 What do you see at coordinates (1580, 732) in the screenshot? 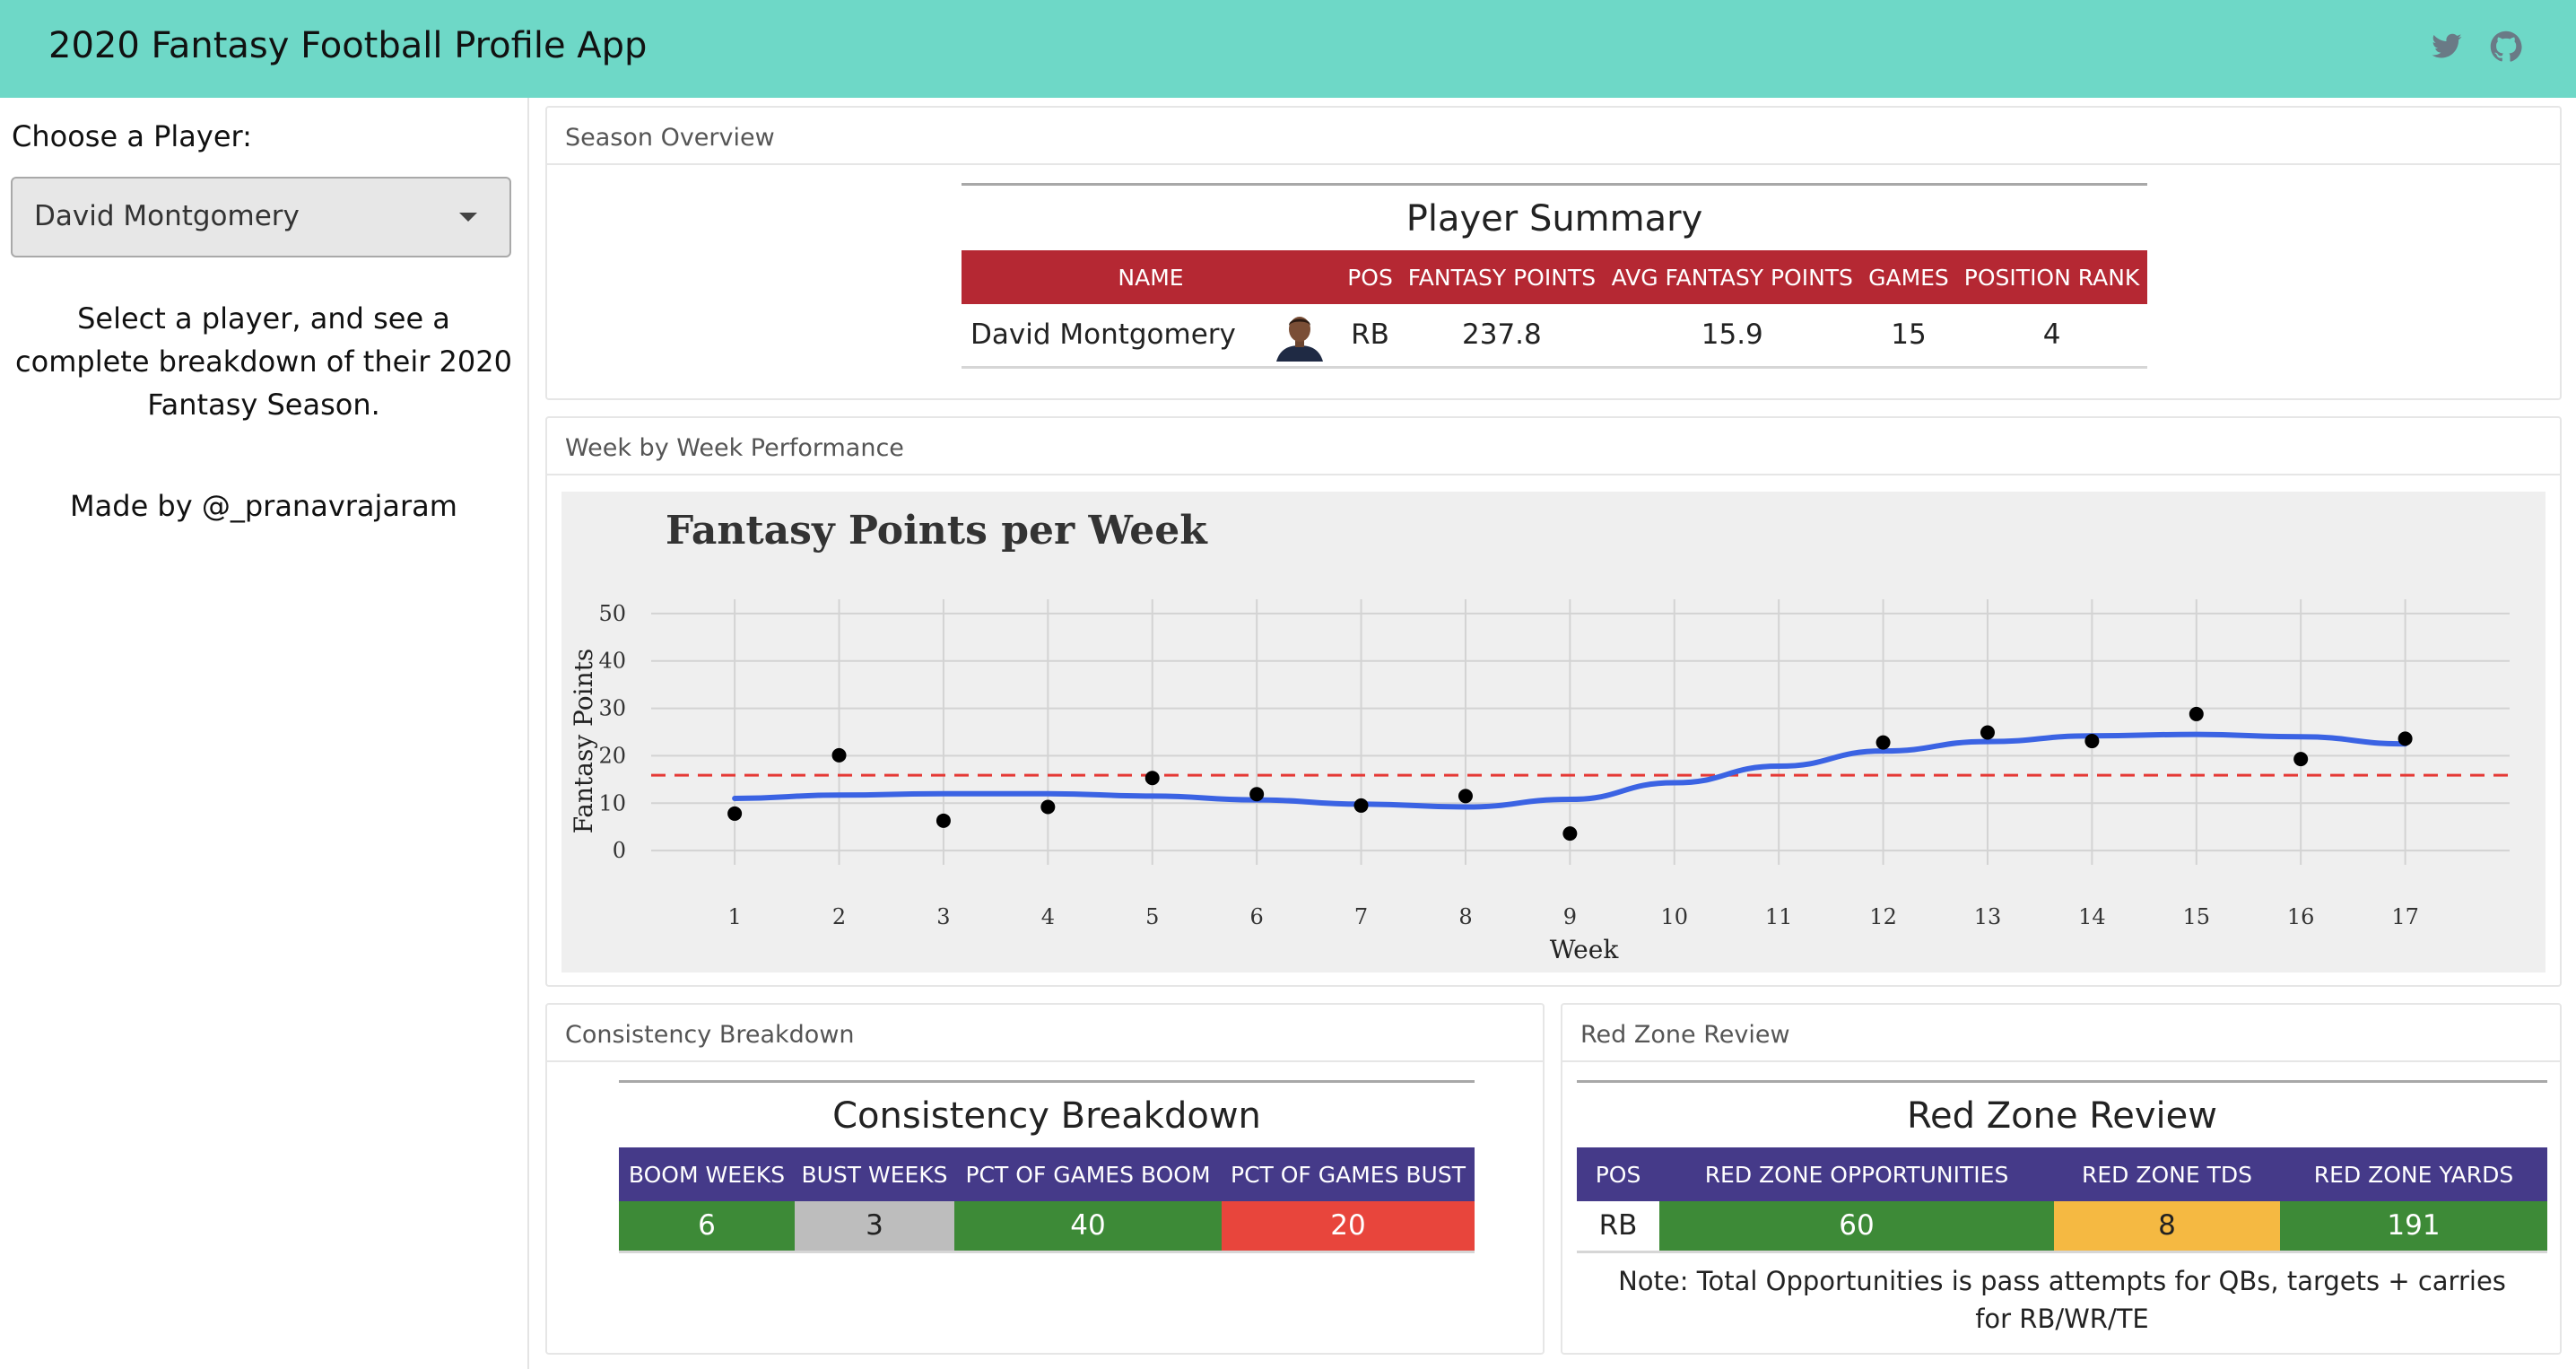
I see `chart-grid` at bounding box center [1580, 732].